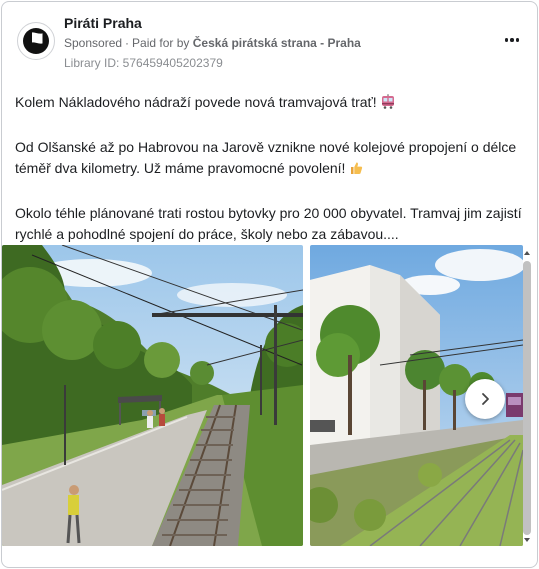  Describe the element at coordinates (277, 43) in the screenshot. I see `payer-name: Česká pirátská strana - Praha` at that location.